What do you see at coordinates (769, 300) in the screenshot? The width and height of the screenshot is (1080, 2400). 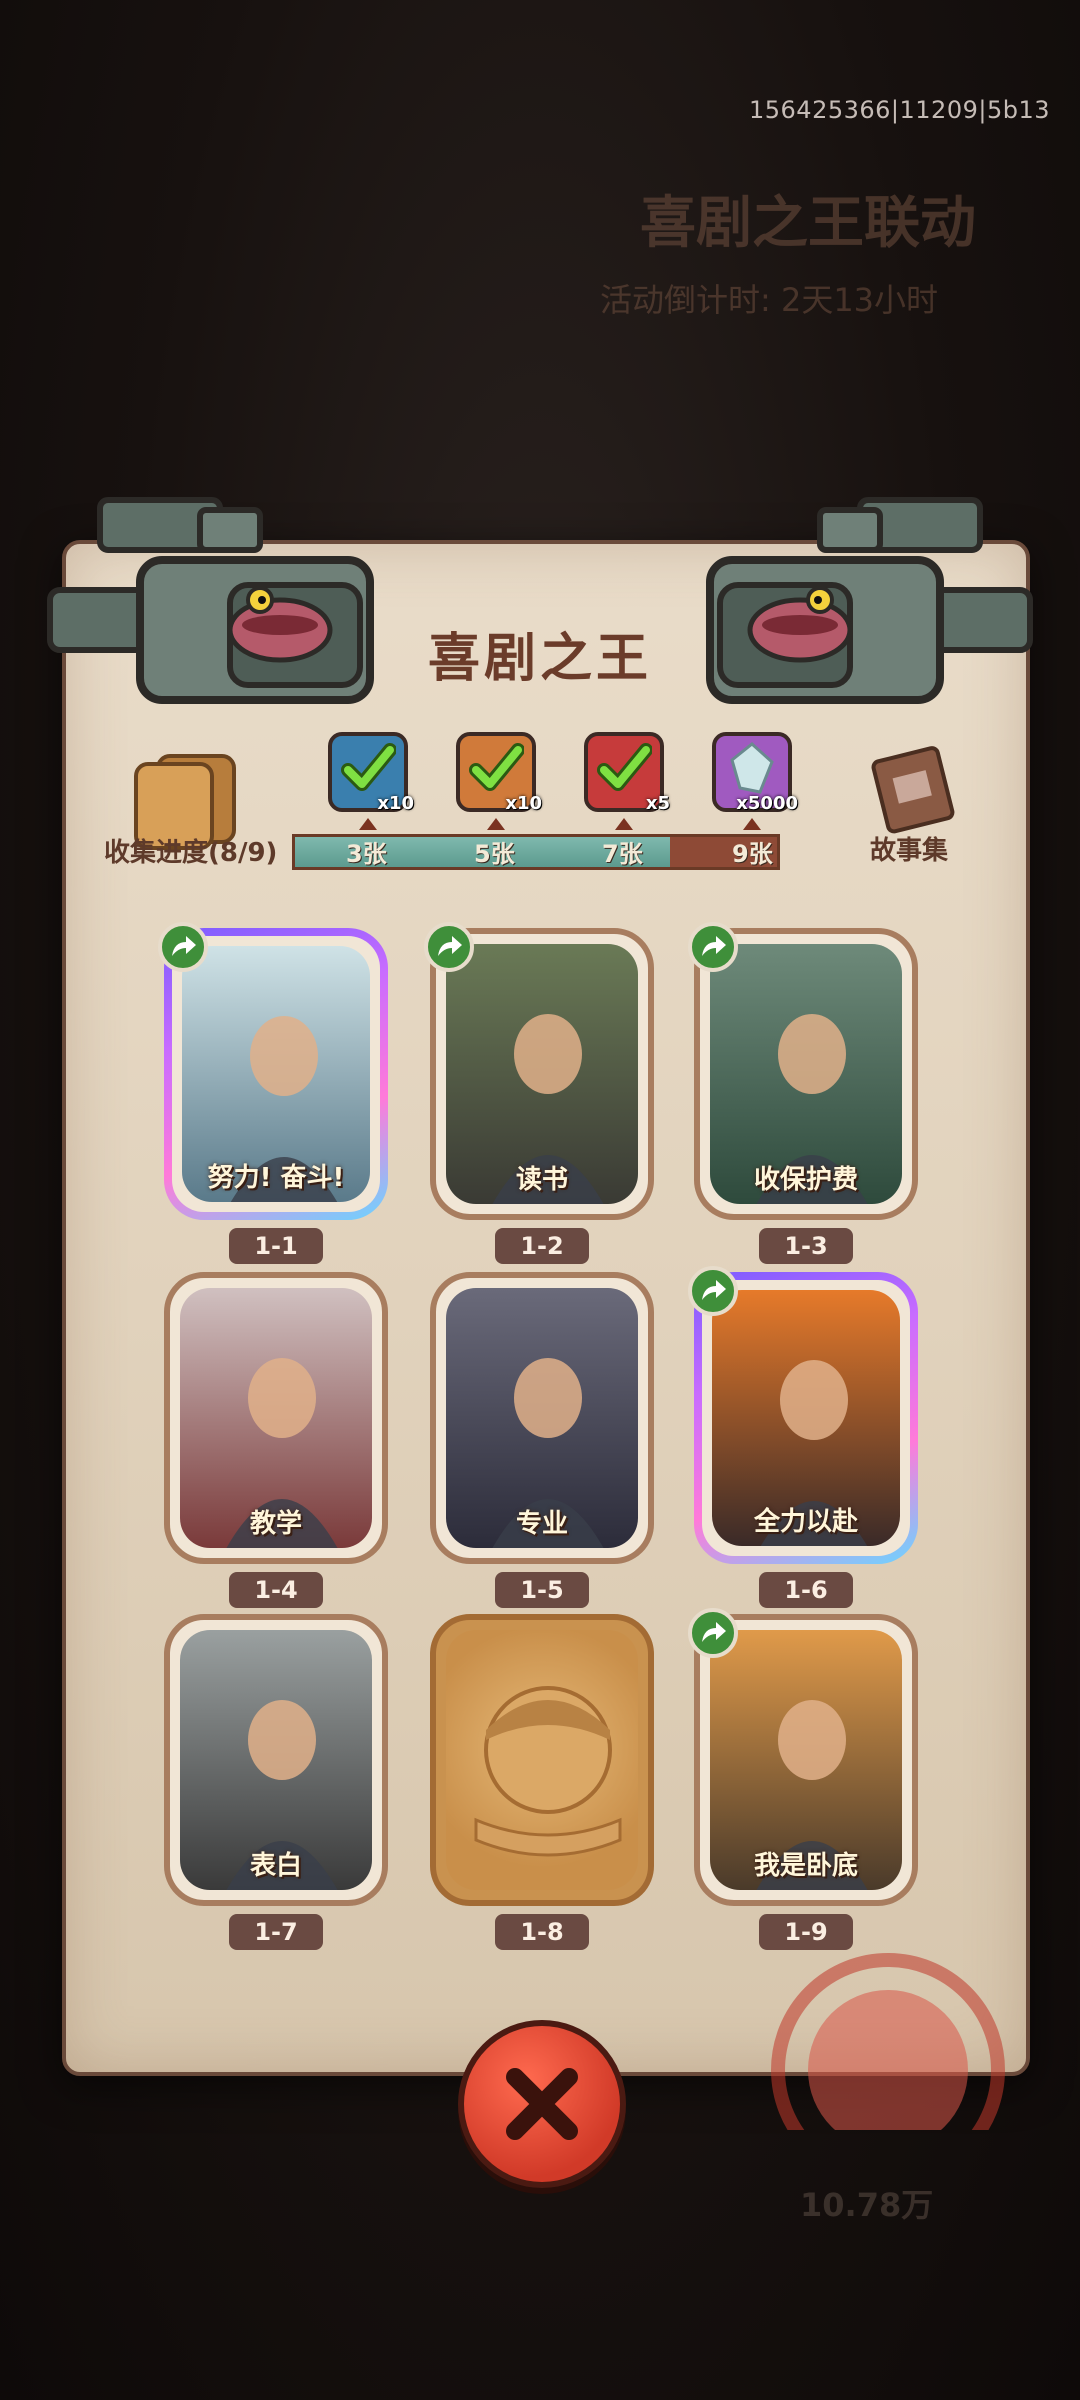 I see `event-countdown: 活动倒计时: 2天13小时` at bounding box center [769, 300].